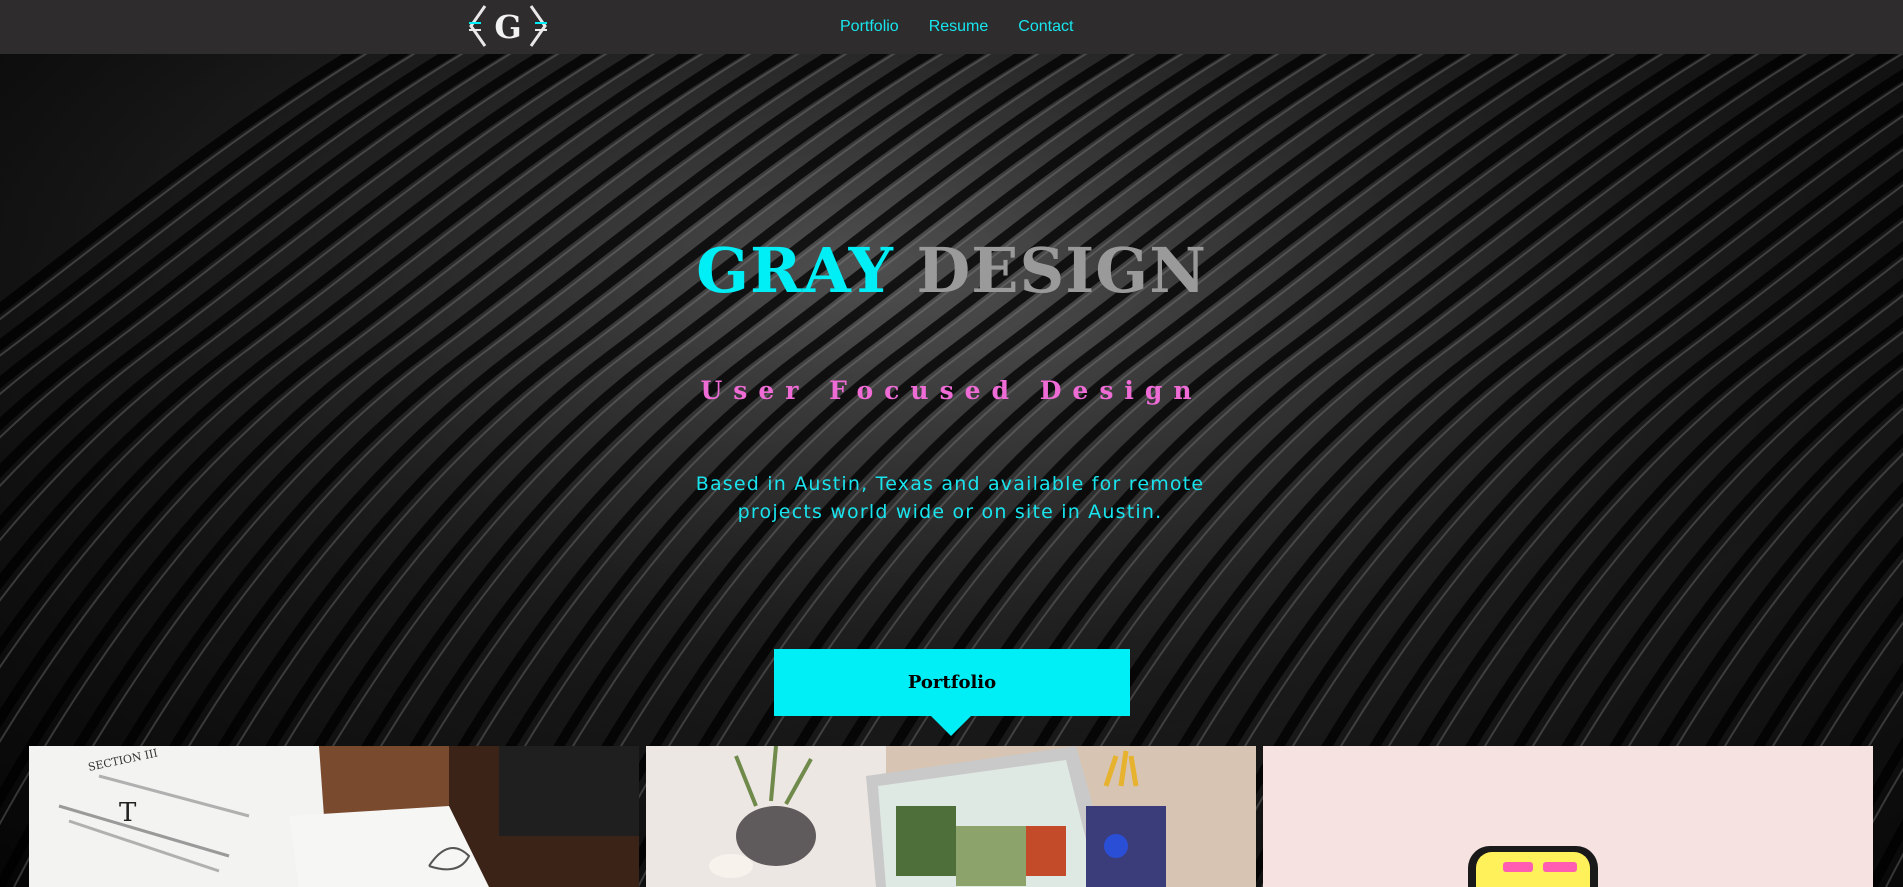 The height and width of the screenshot is (887, 1903). Describe the element at coordinates (795, 270) in the screenshot. I see `title-word-gray: GRAY` at that location.